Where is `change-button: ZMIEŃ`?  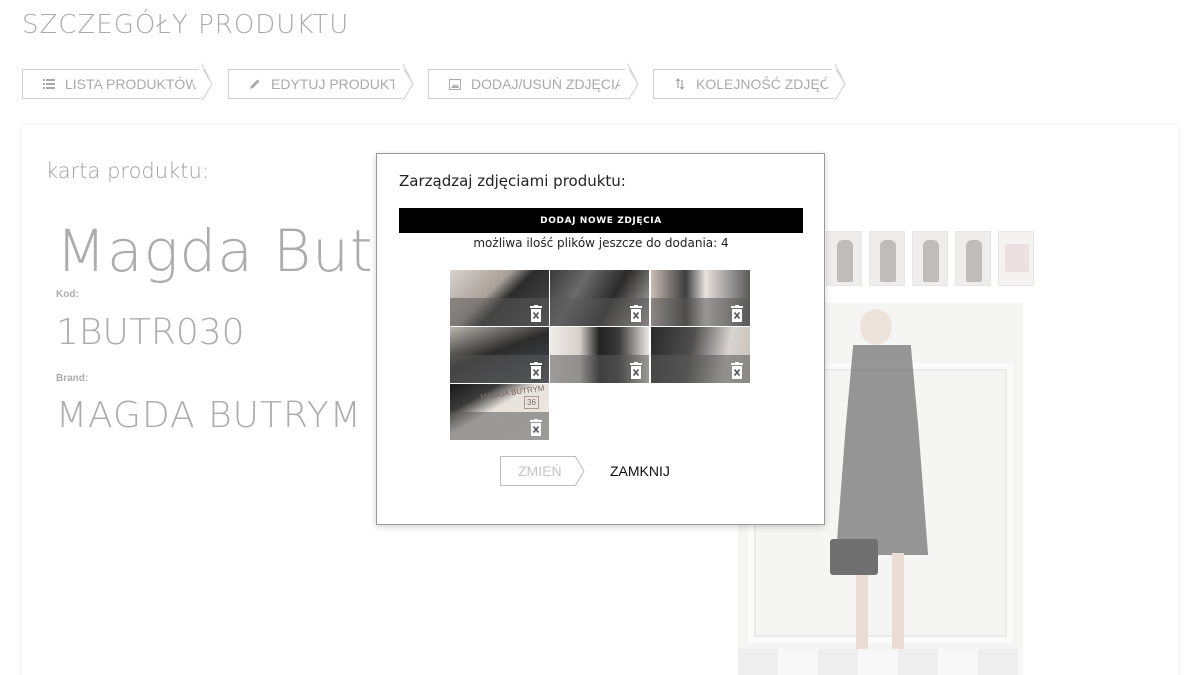 change-button: ZMIEŃ is located at coordinates (542, 471).